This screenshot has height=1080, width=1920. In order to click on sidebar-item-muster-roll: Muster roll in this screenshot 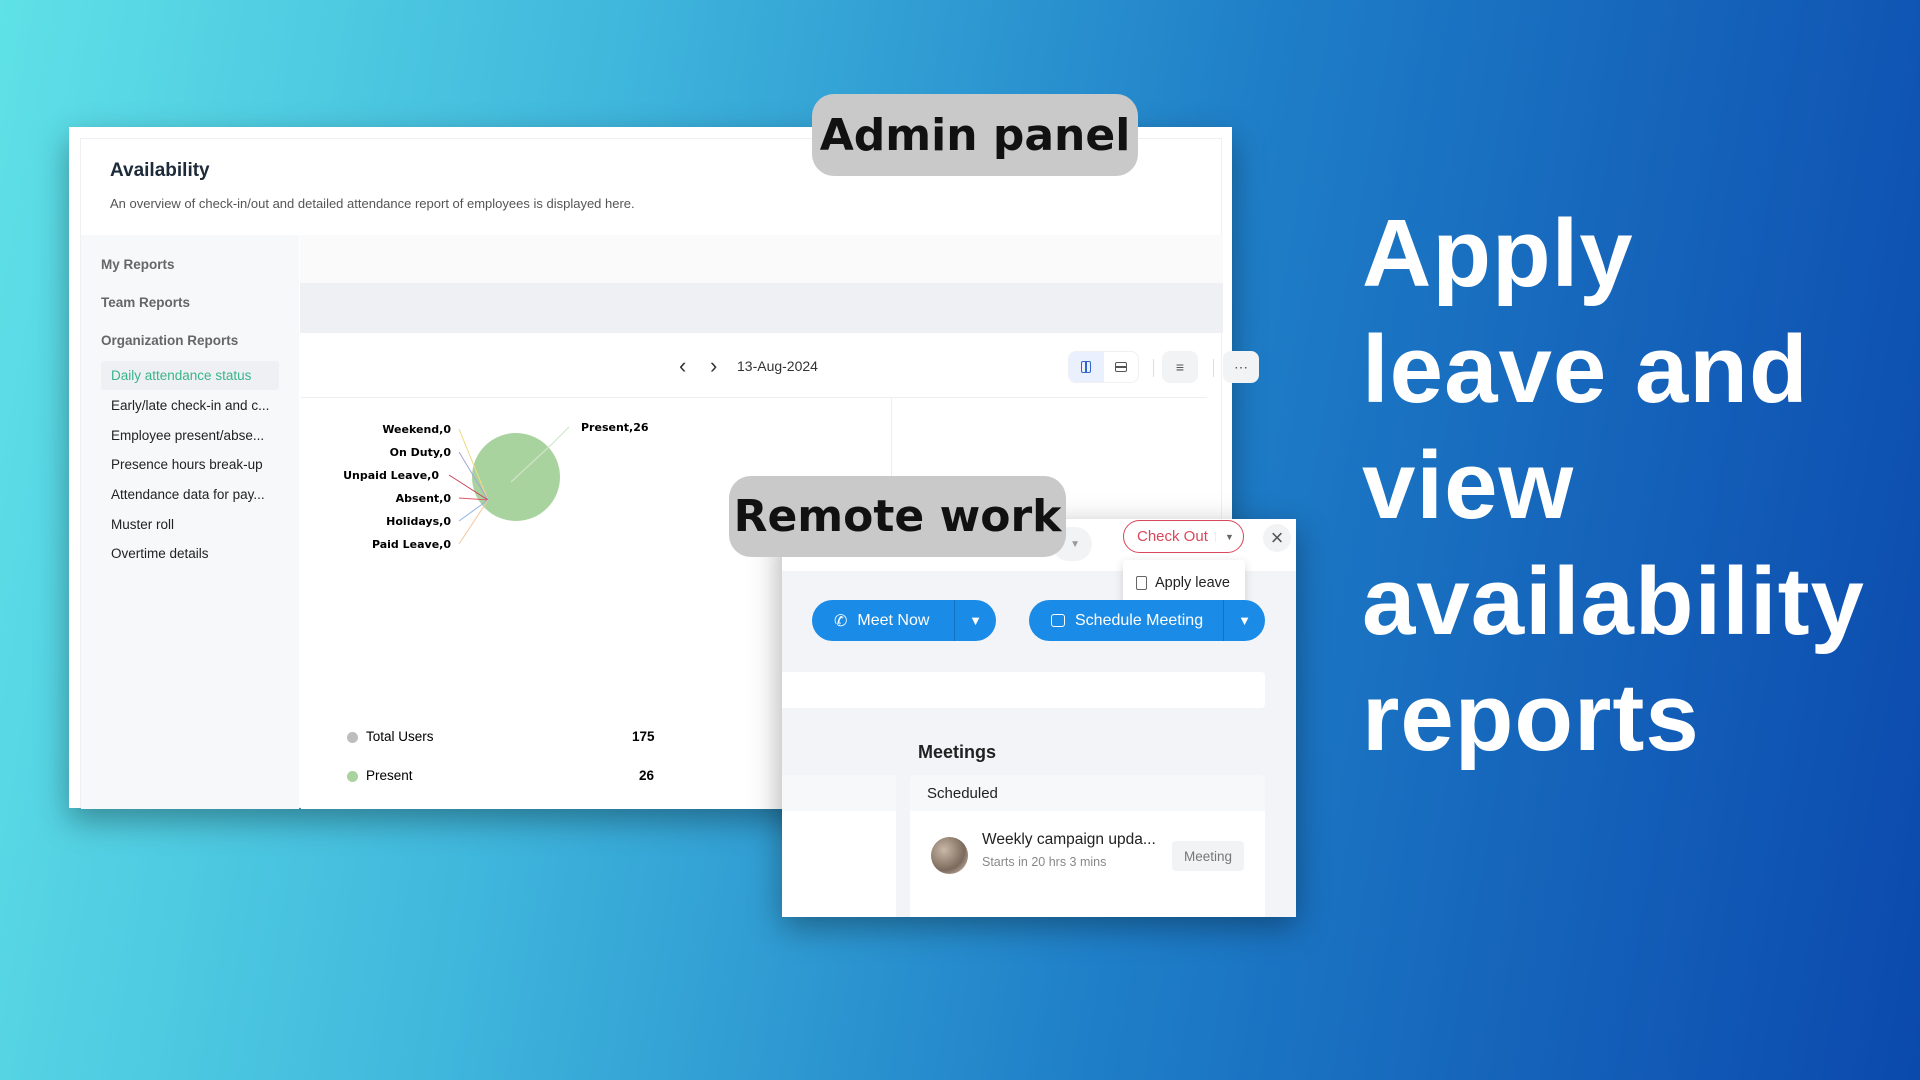, I will do `click(142, 524)`.